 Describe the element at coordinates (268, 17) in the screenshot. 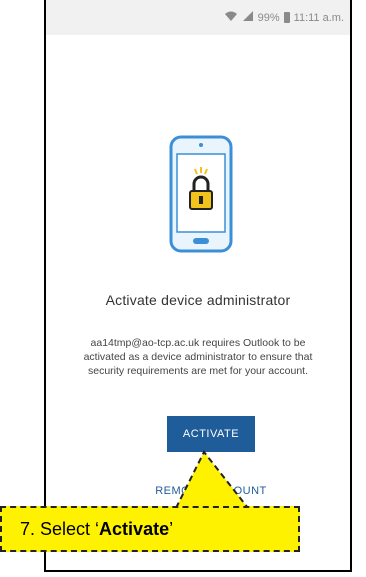

I see `battery-percent: 99%` at that location.